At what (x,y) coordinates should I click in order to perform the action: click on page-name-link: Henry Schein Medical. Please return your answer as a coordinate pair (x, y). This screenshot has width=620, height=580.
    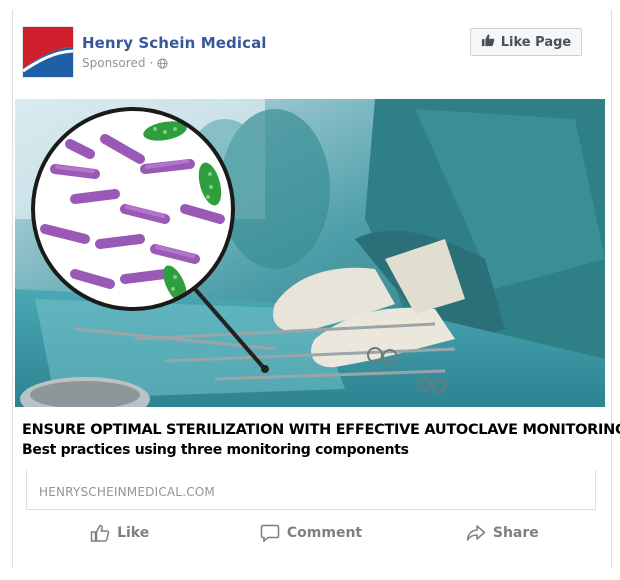
    Looking at the image, I should click on (174, 43).